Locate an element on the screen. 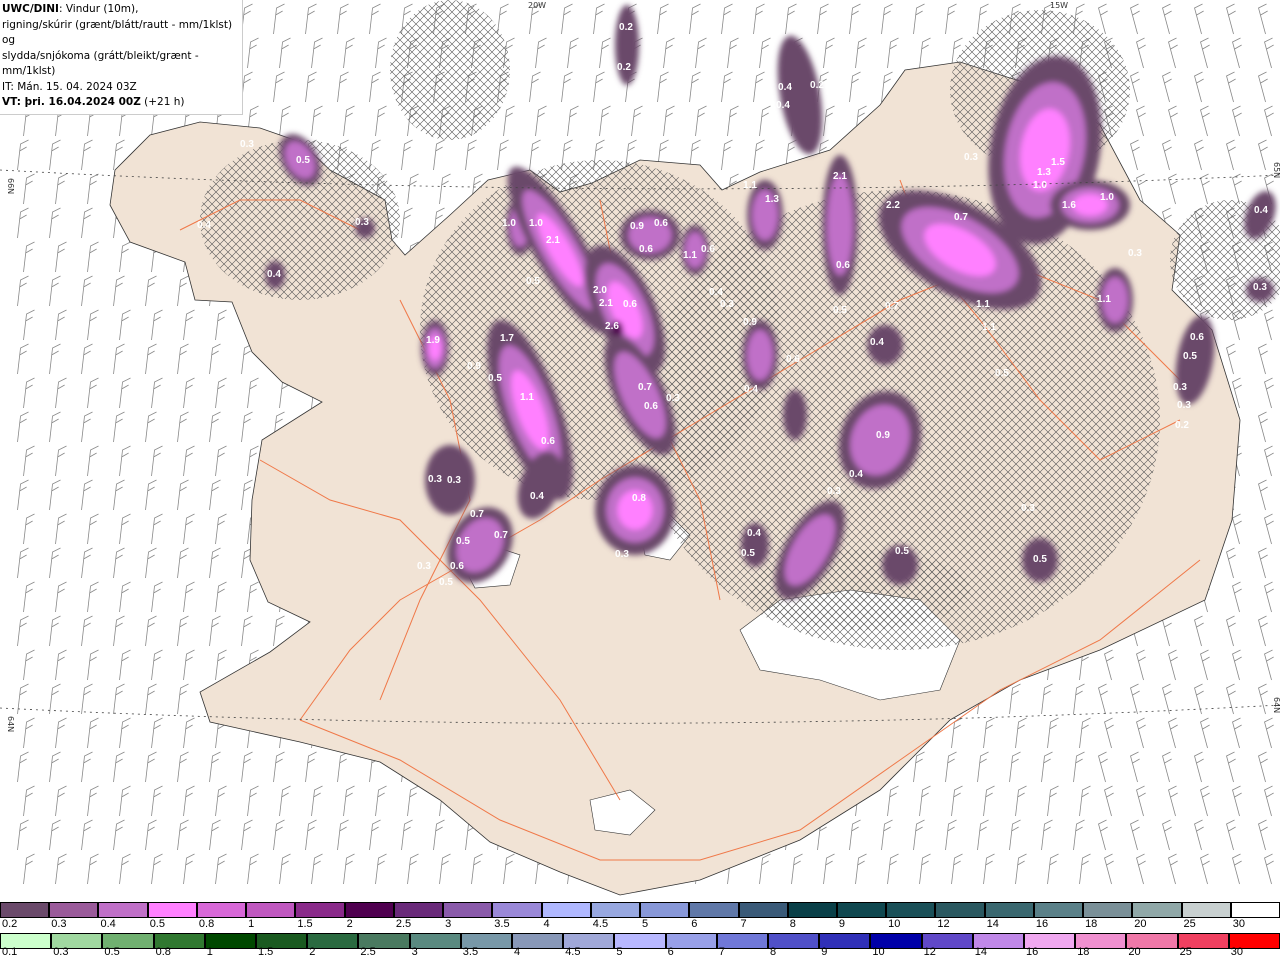 The height and width of the screenshot is (961, 1280). precip-value-label: 0.4 is located at coordinates (783, 105).